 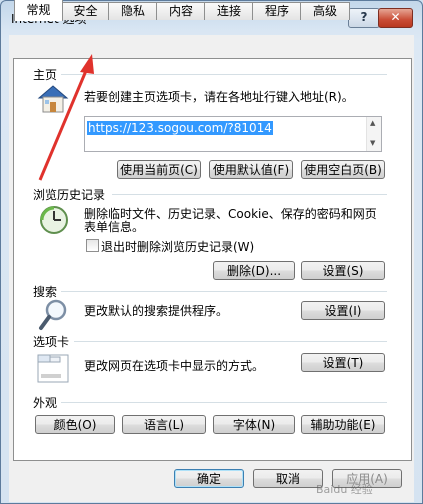 I want to click on ok-button: 确定, so click(x=209, y=478).